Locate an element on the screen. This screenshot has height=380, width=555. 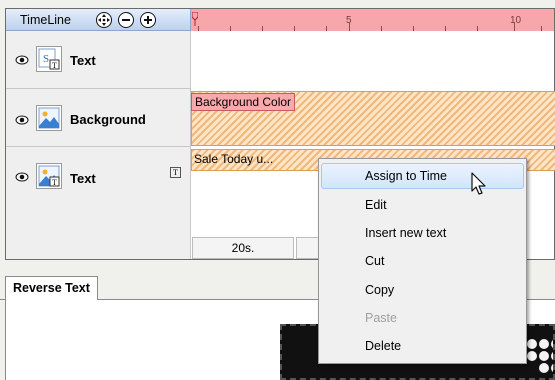
timeline-title: TimeLine is located at coordinates (45, 20).